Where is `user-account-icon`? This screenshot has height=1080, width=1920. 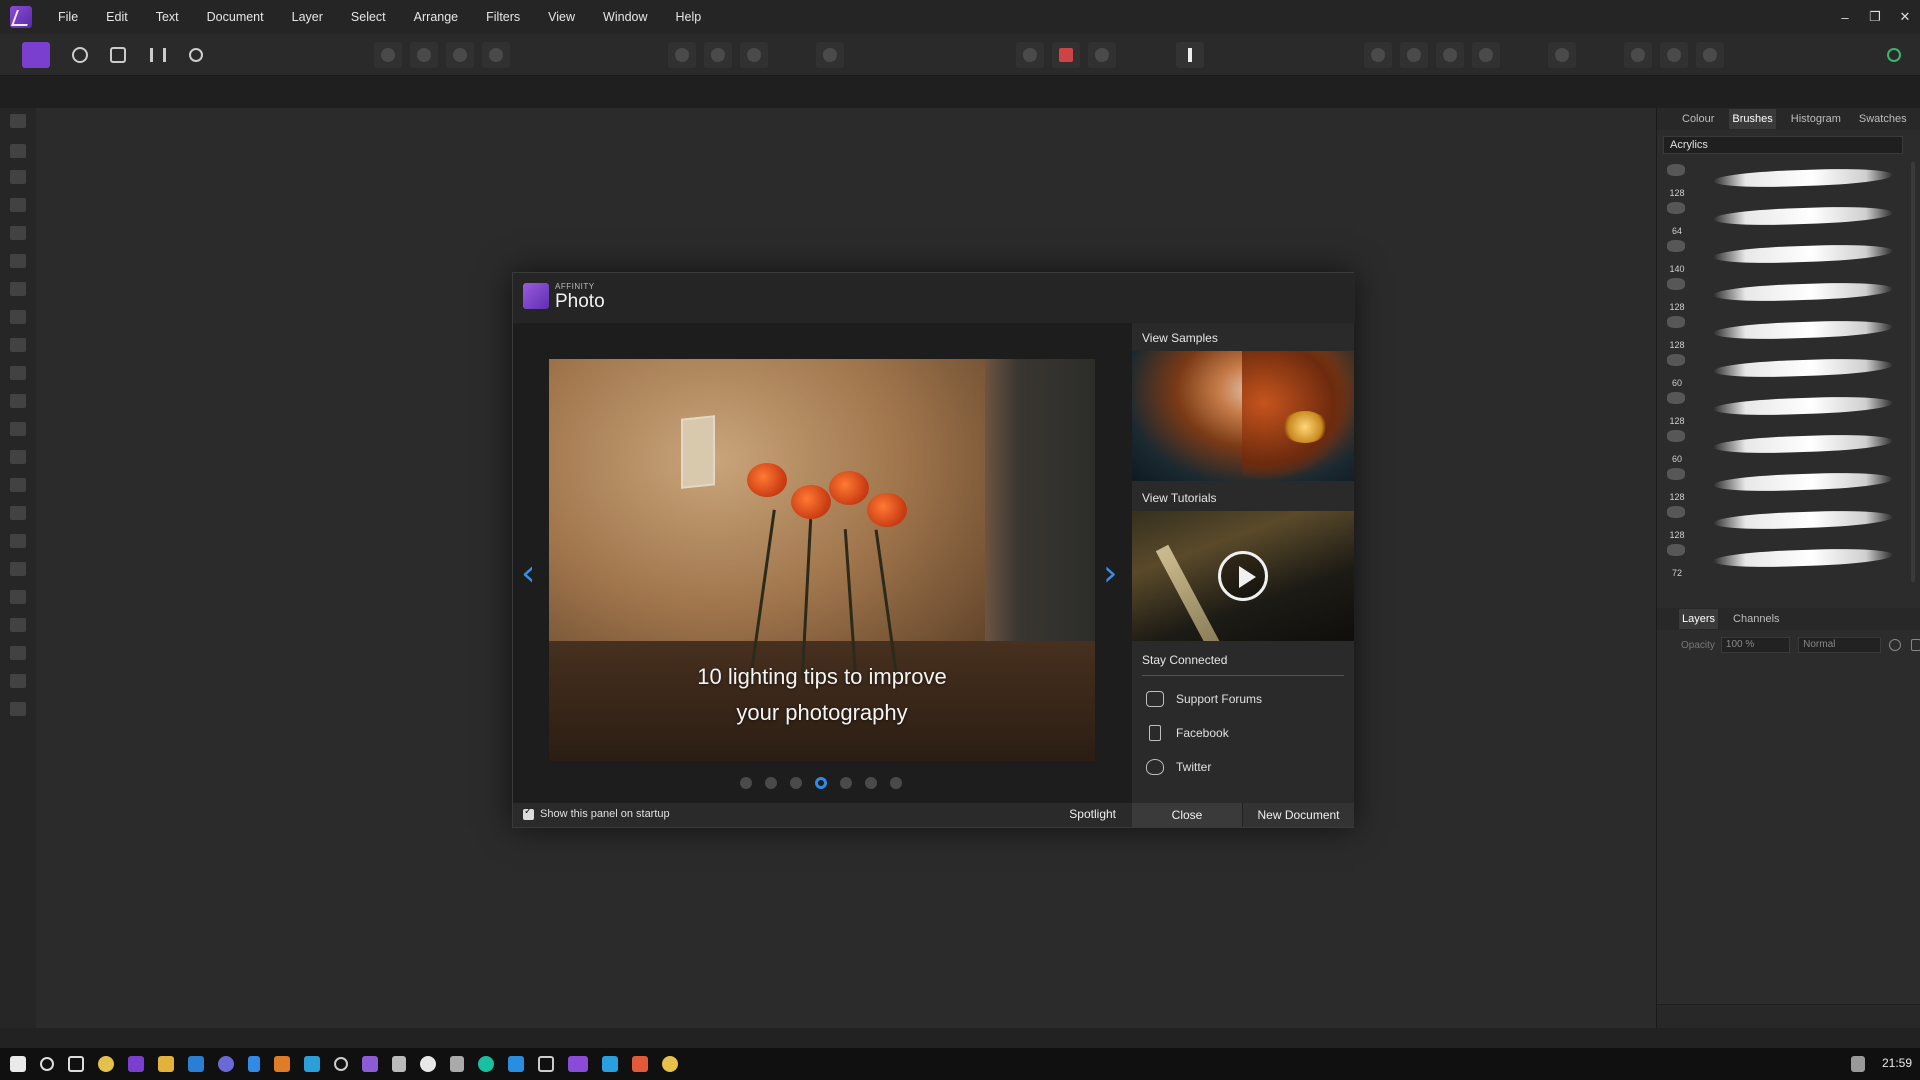
user-account-icon is located at coordinates (1894, 55).